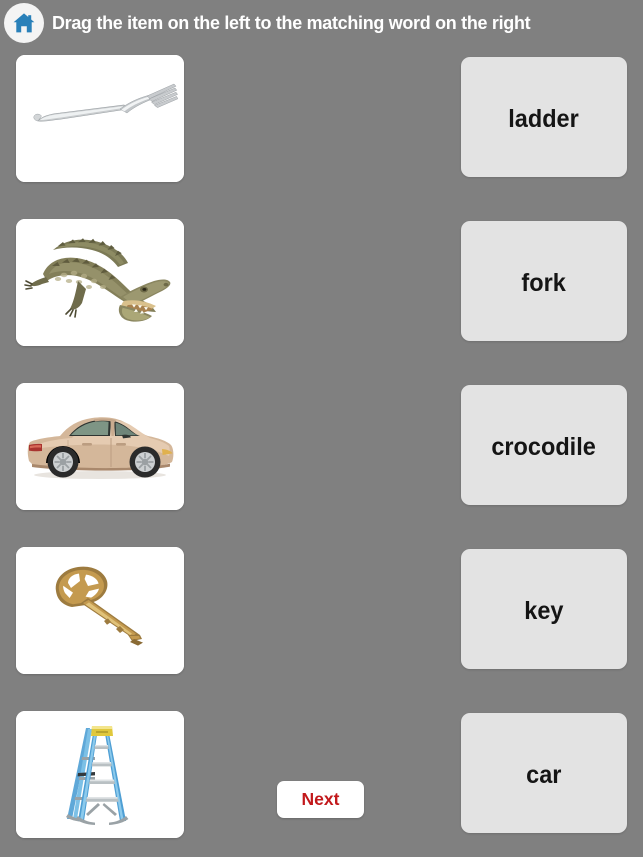  I want to click on word-label: crocodile, so click(544, 446).